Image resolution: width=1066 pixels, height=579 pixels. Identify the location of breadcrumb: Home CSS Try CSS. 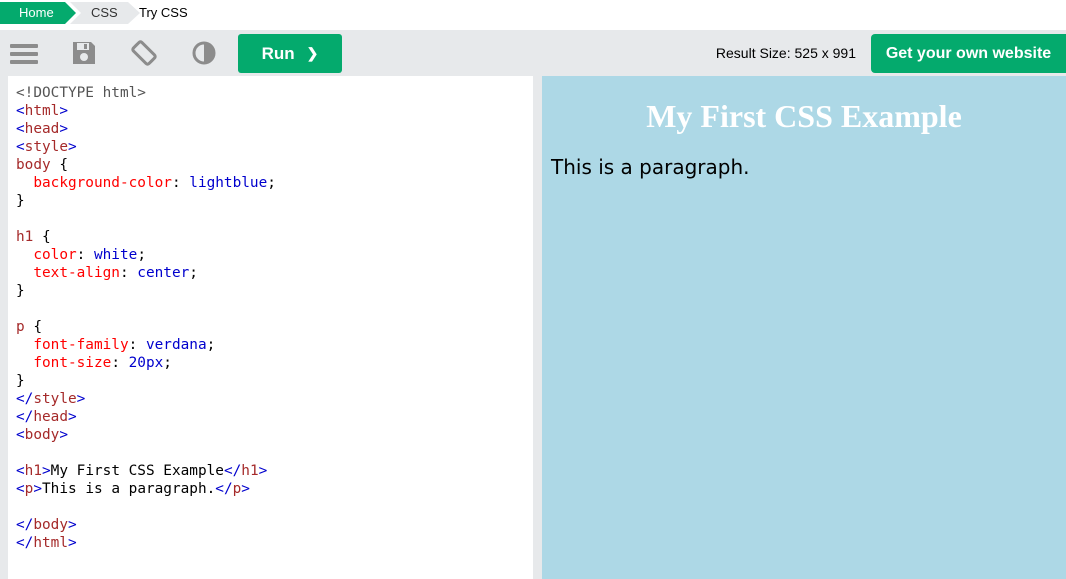
(533, 14).